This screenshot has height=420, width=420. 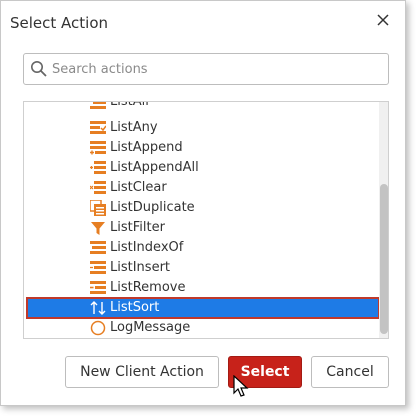 What do you see at coordinates (98, 208) in the screenshot?
I see `list-duplicate-icon` at bounding box center [98, 208].